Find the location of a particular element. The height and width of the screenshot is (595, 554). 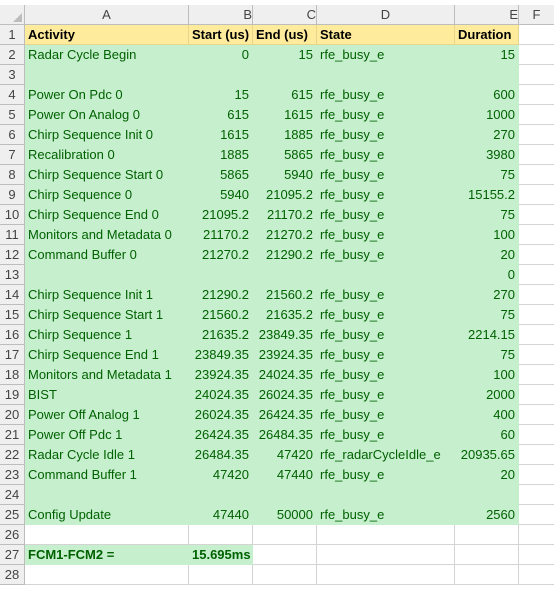

row-number: 23 is located at coordinates (12, 475).